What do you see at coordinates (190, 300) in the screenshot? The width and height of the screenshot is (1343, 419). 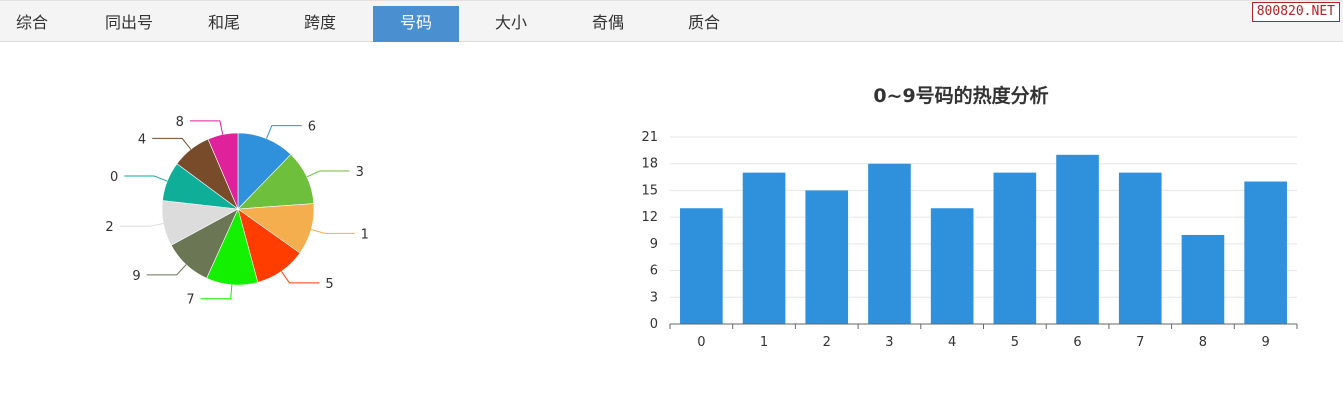 I see `pie-label-7: 7` at bounding box center [190, 300].